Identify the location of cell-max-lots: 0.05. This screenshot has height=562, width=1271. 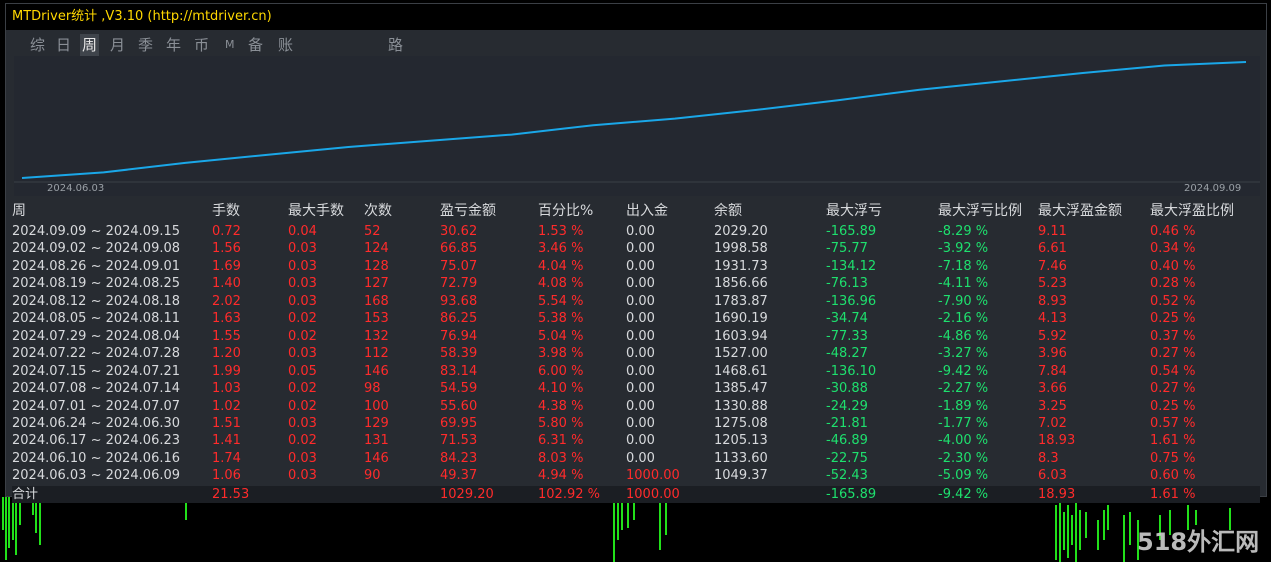
(302, 371).